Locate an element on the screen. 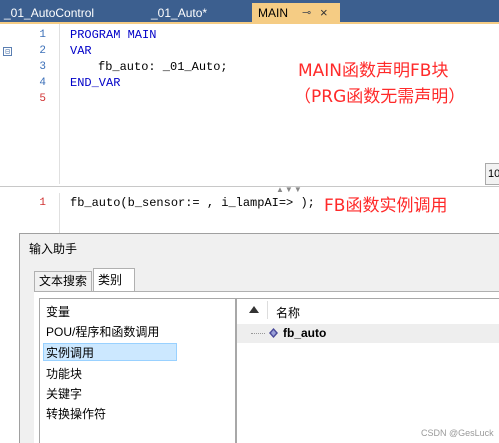 Image resolution: width=499 pixels, height=443 pixels. category-item: POU/程序和函数调用 is located at coordinates (102, 332).